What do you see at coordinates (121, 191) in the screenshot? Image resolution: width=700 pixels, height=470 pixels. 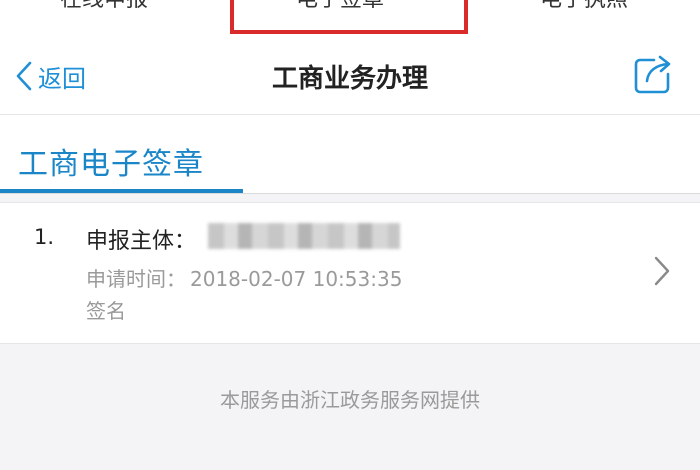 I see `active-tab-indicator` at bounding box center [121, 191].